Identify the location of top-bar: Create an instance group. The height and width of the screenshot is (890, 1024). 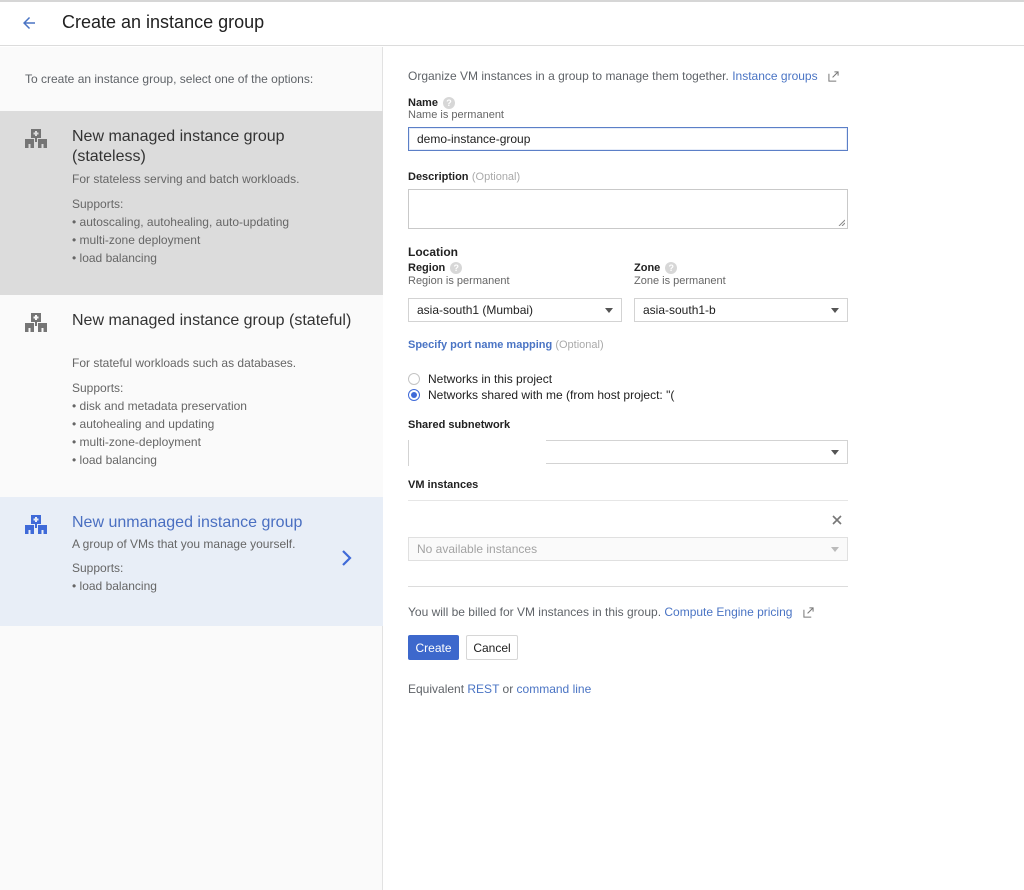
(512, 23).